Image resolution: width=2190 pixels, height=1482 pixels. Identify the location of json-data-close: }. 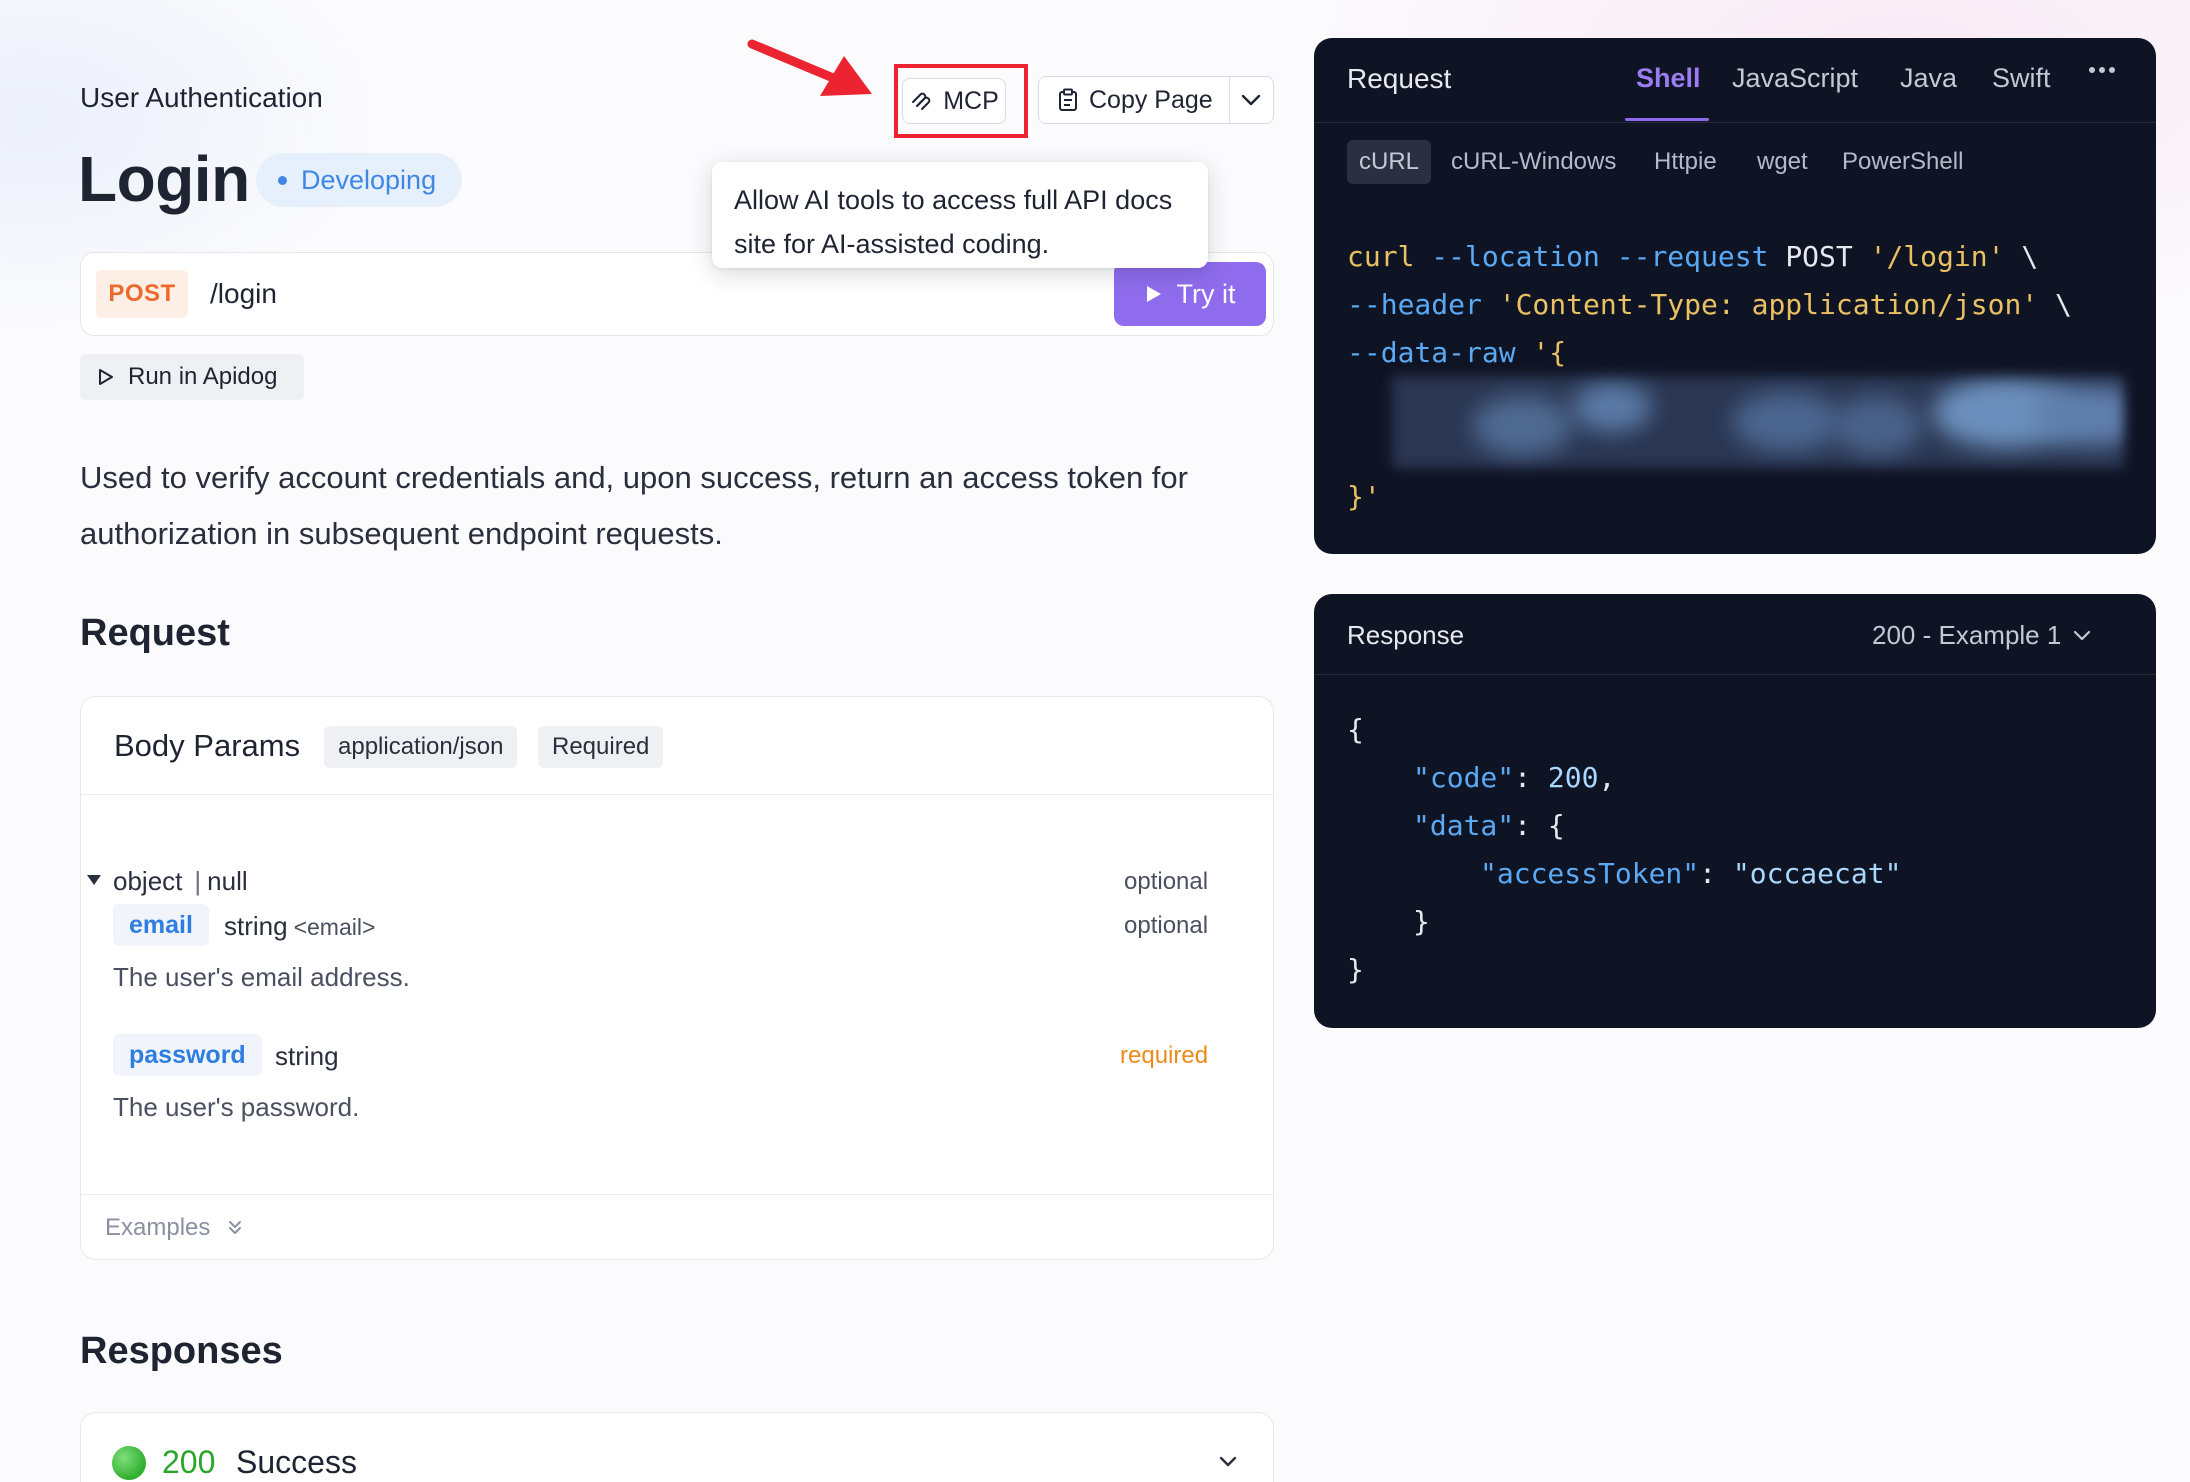
(1421, 921).